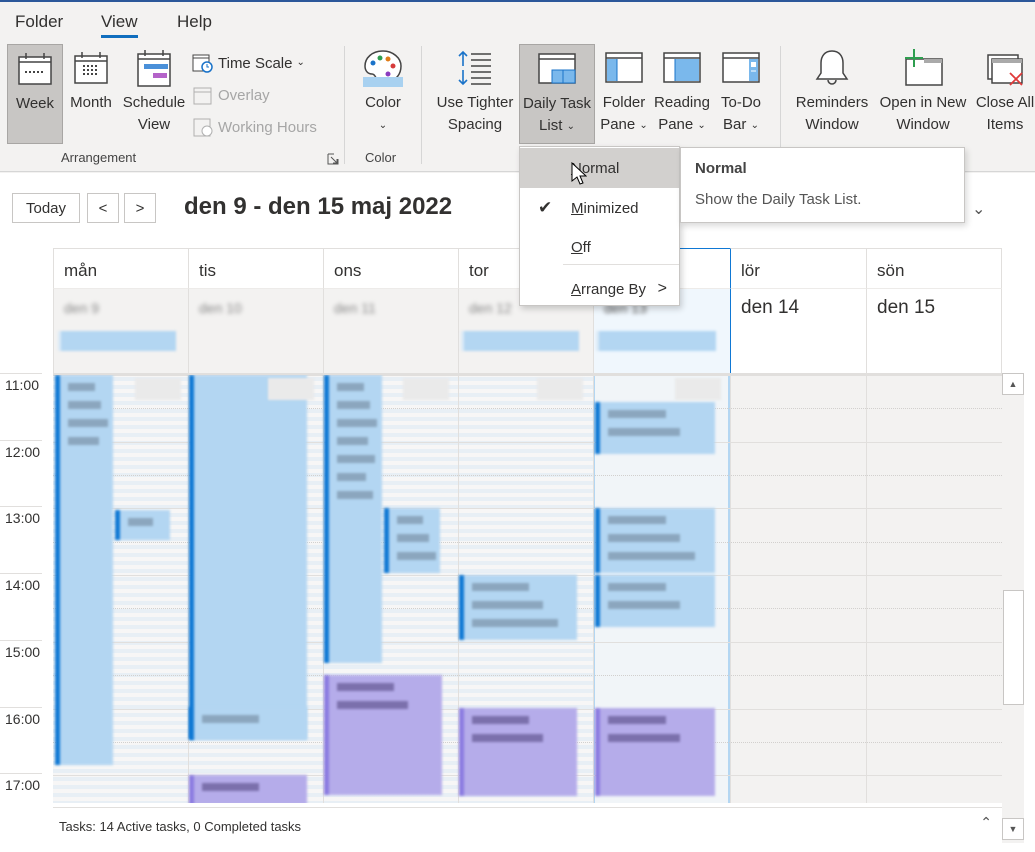 This screenshot has width=1035, height=852. Describe the element at coordinates (21, 640) in the screenshot. I see `time-divider` at that location.